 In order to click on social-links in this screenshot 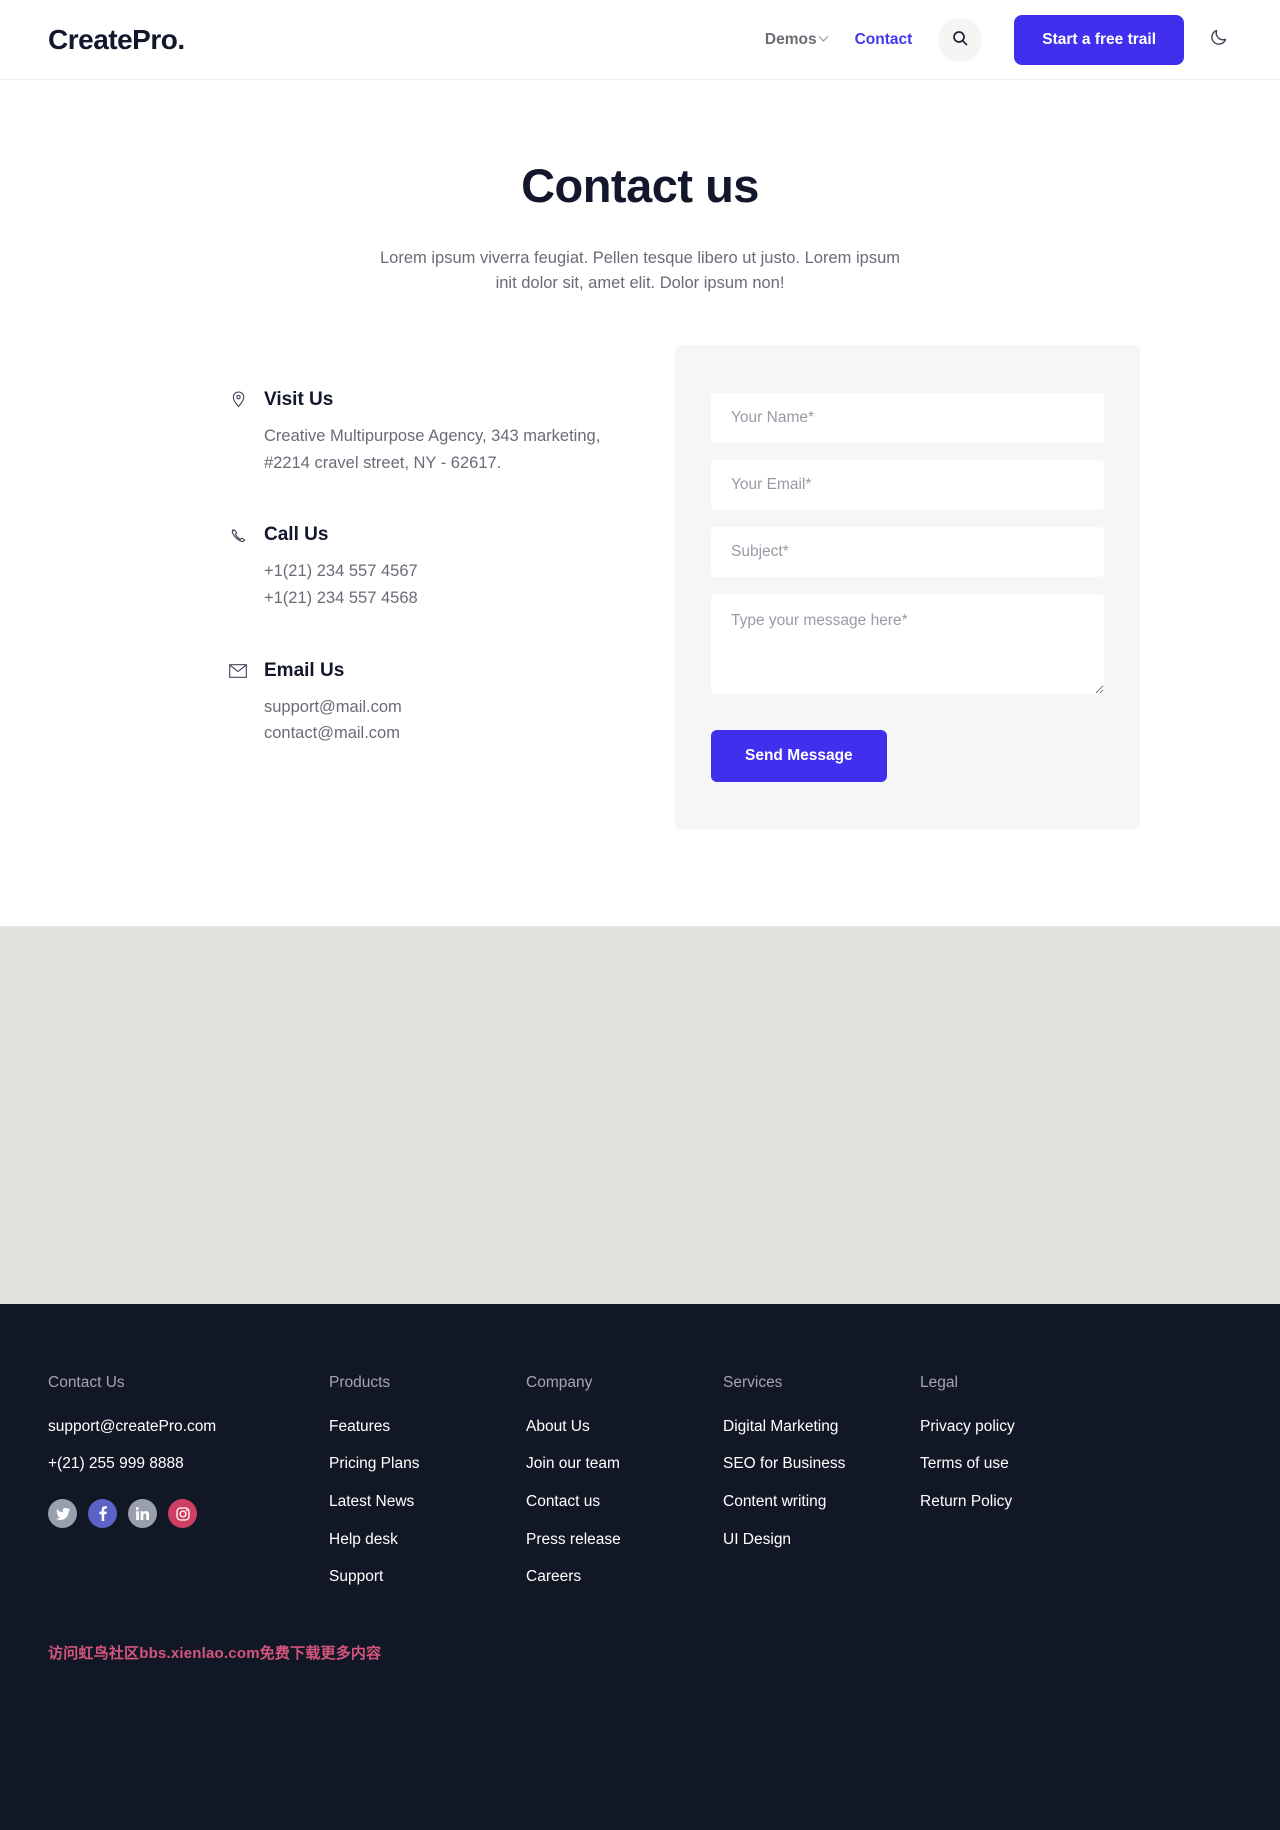, I will do `click(188, 1513)`.